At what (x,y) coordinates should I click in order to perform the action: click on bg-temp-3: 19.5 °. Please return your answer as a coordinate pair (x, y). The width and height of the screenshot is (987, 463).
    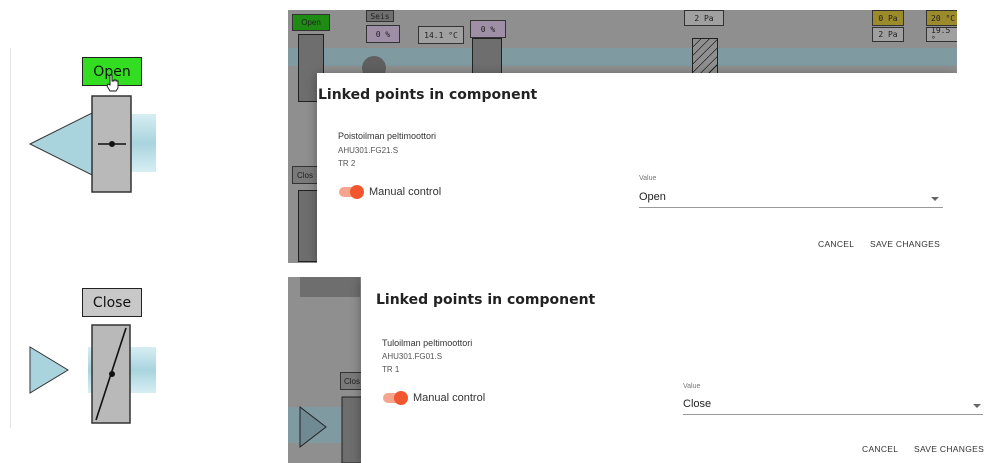
    Looking at the image, I should click on (941, 35).